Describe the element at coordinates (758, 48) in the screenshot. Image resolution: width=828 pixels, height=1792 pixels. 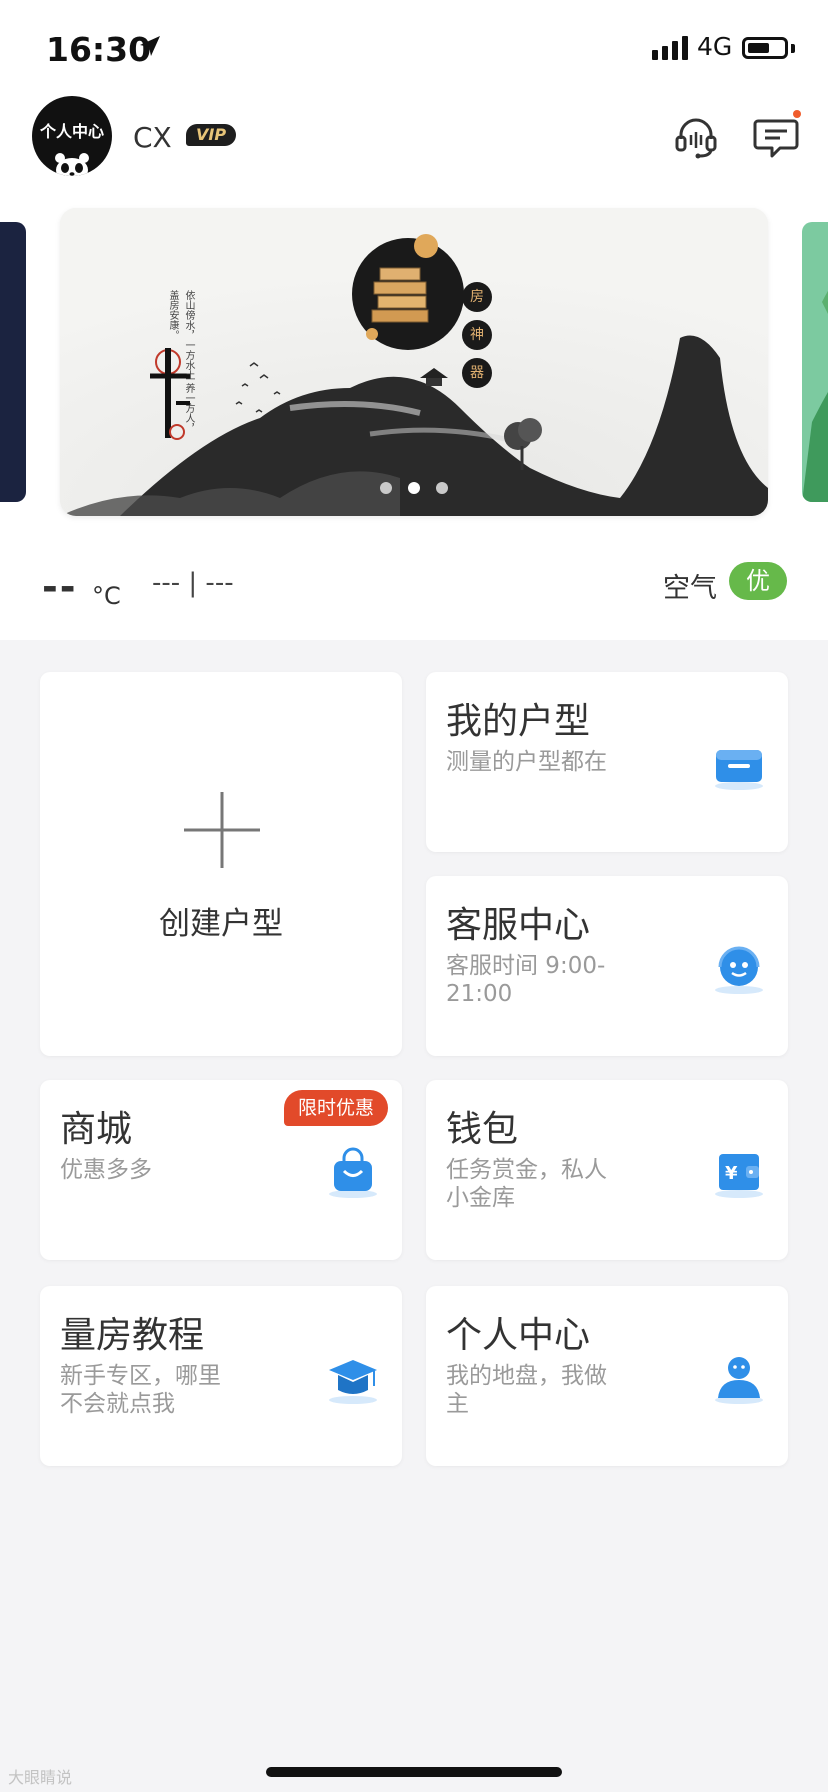
I see `battery-level` at that location.